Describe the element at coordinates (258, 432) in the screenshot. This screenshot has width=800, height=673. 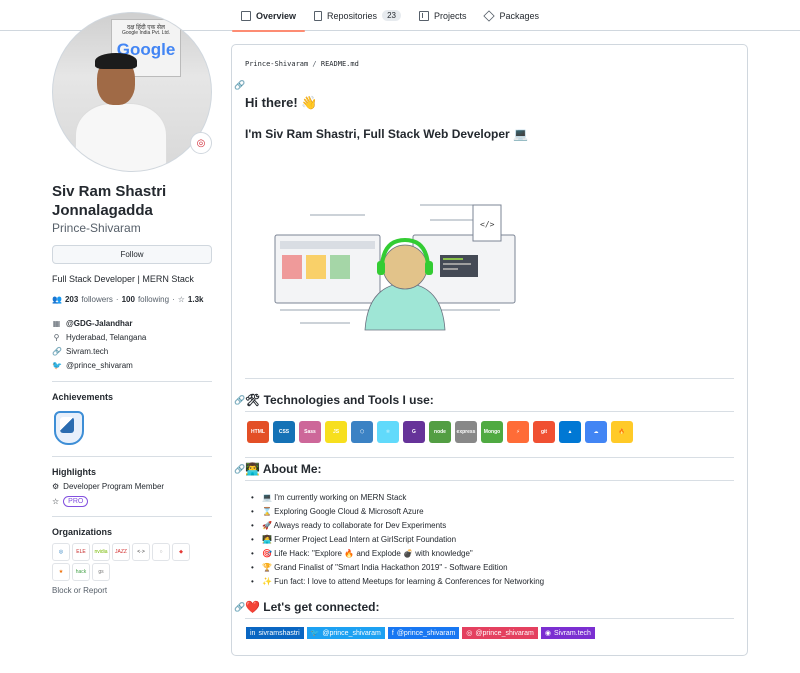
I see `tech-logo: HTML` at that location.